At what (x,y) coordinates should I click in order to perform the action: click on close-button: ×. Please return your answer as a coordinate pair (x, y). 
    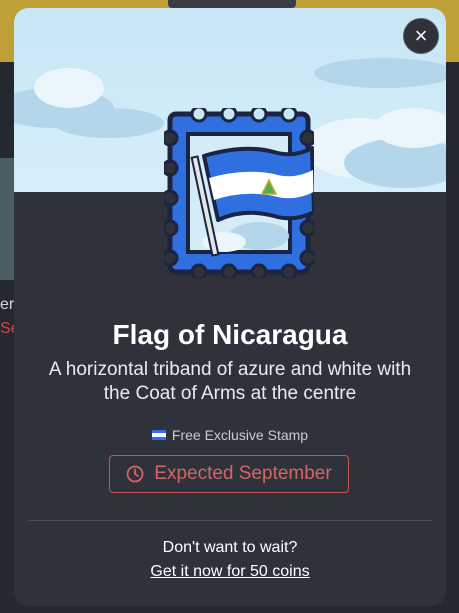
    Looking at the image, I should click on (421, 36).